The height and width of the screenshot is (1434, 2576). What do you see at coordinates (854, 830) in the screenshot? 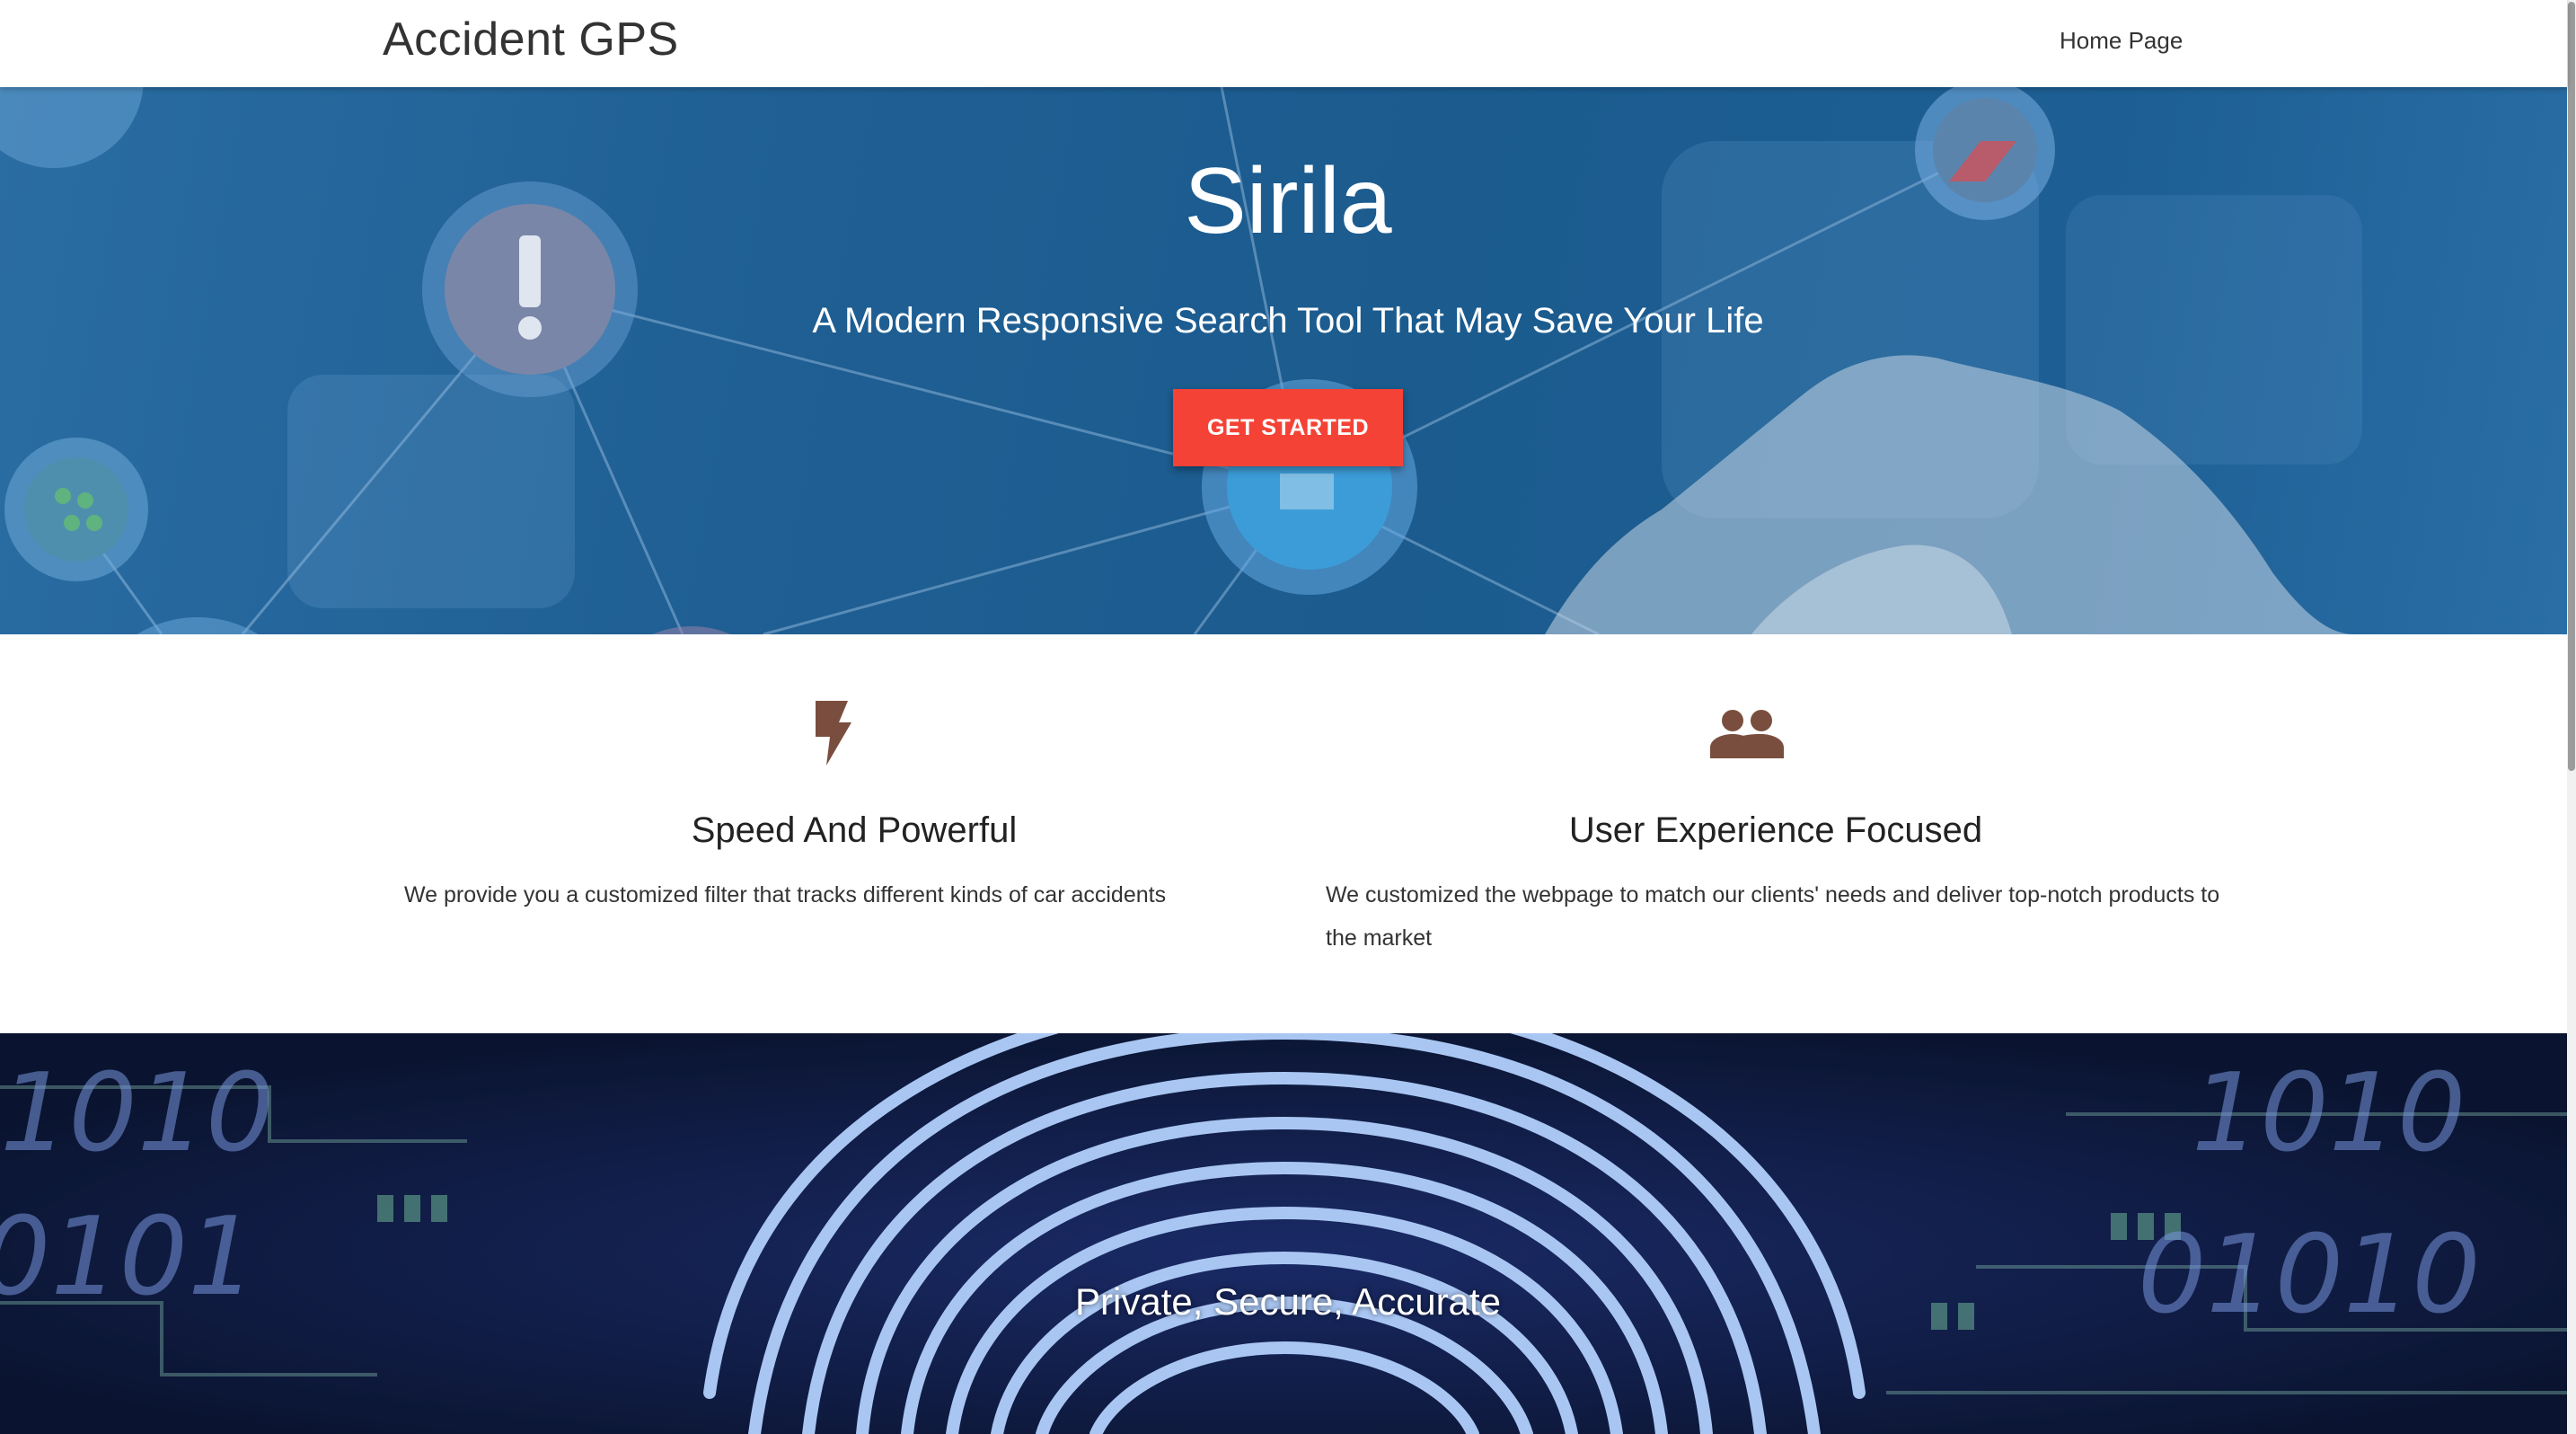
I see `feature-title: Speed And Powerful` at bounding box center [854, 830].